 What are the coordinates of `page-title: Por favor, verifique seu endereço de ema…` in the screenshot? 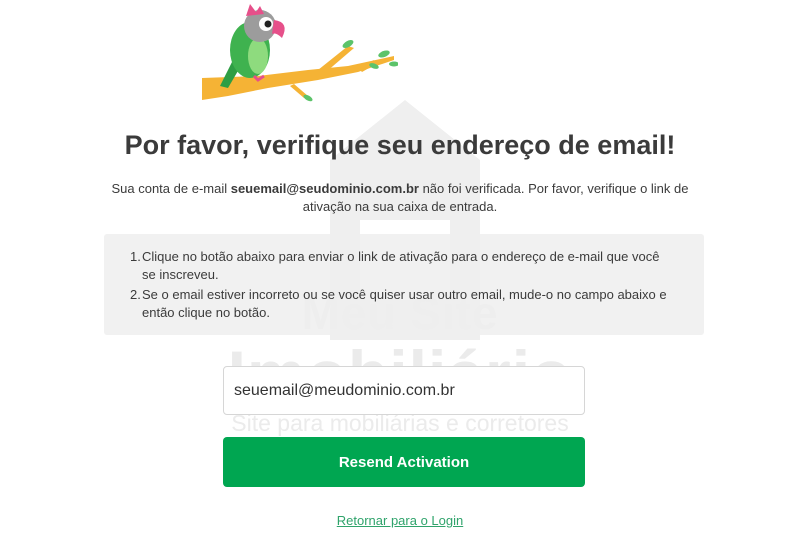 It's located at (400, 145).